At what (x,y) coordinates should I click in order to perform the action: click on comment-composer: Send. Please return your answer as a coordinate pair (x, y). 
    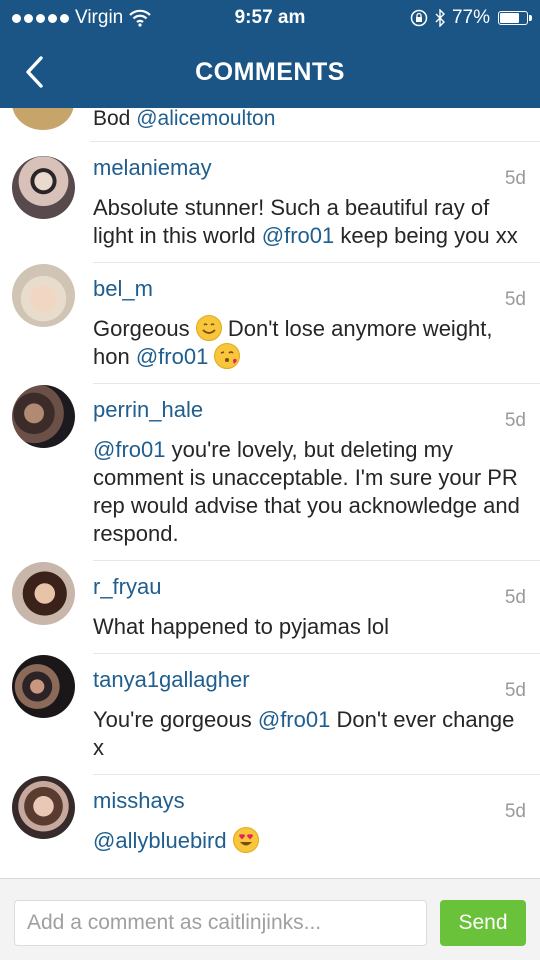
    Looking at the image, I should click on (270, 919).